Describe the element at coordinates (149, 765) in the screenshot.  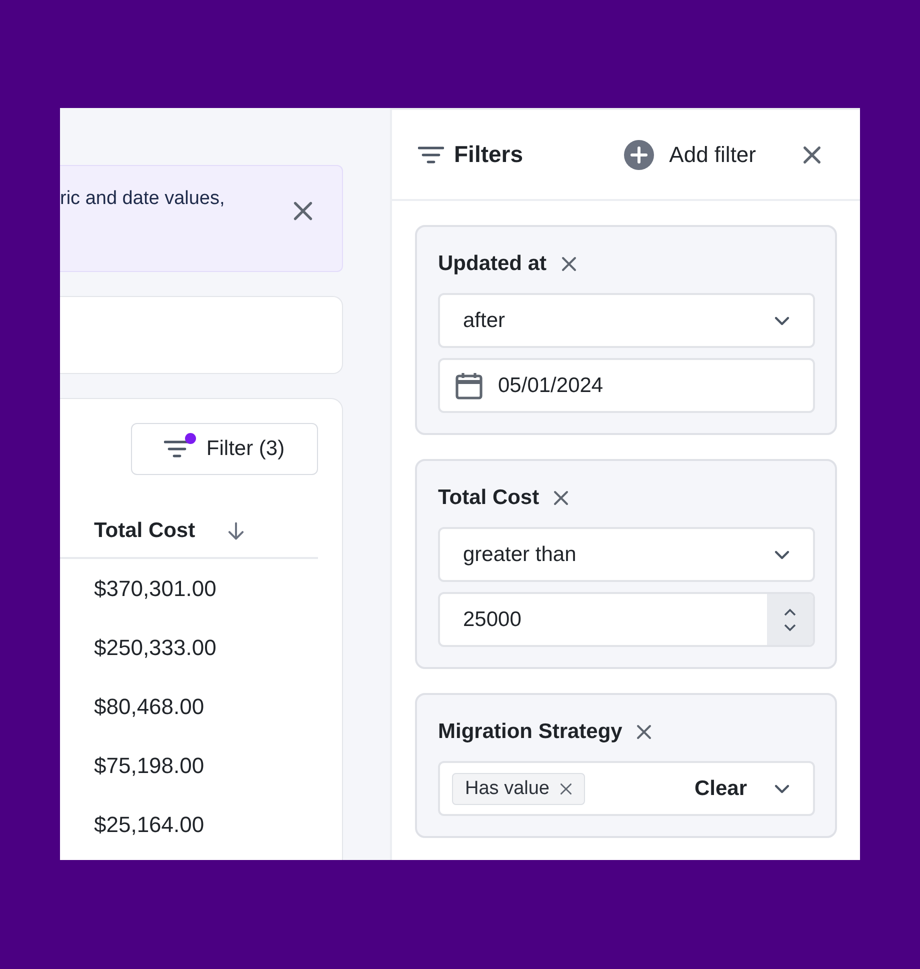
I see `table-cell: $75,198.00` at that location.